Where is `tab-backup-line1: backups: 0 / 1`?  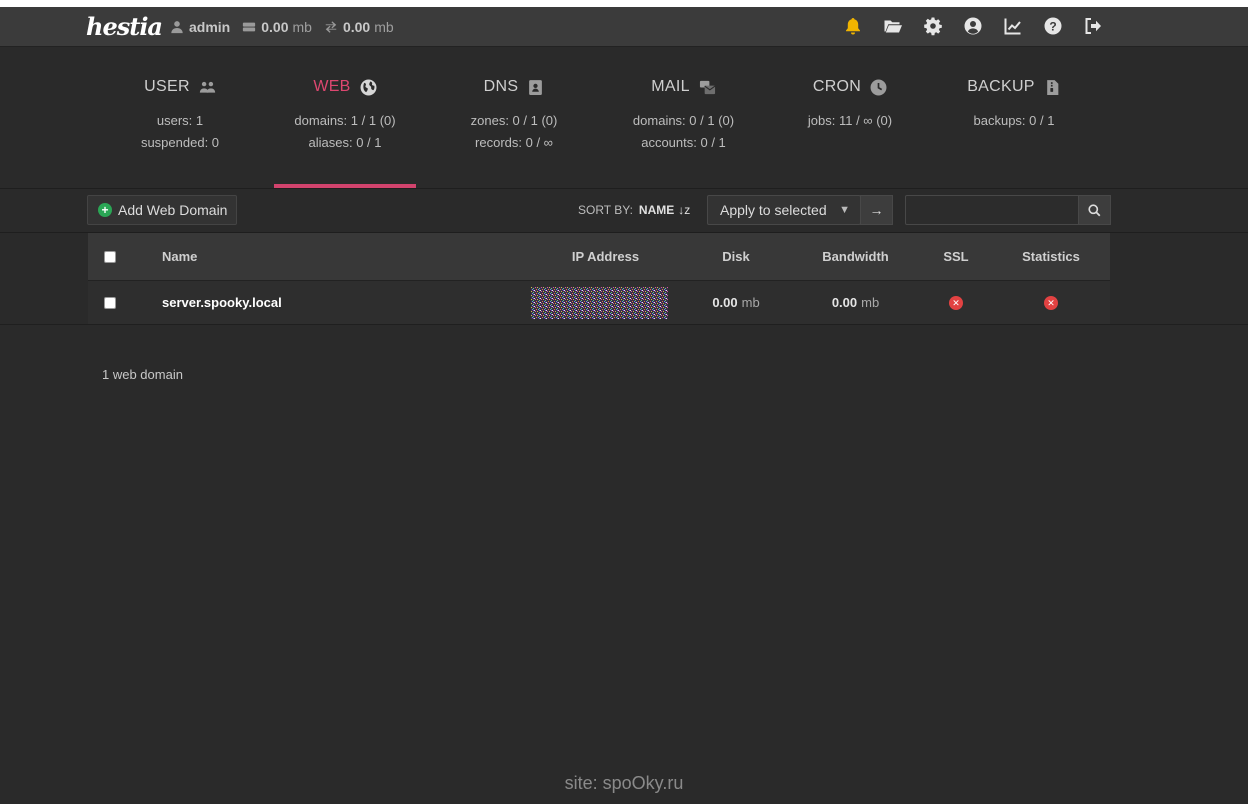 tab-backup-line1: backups: 0 / 1 is located at coordinates (1014, 120).